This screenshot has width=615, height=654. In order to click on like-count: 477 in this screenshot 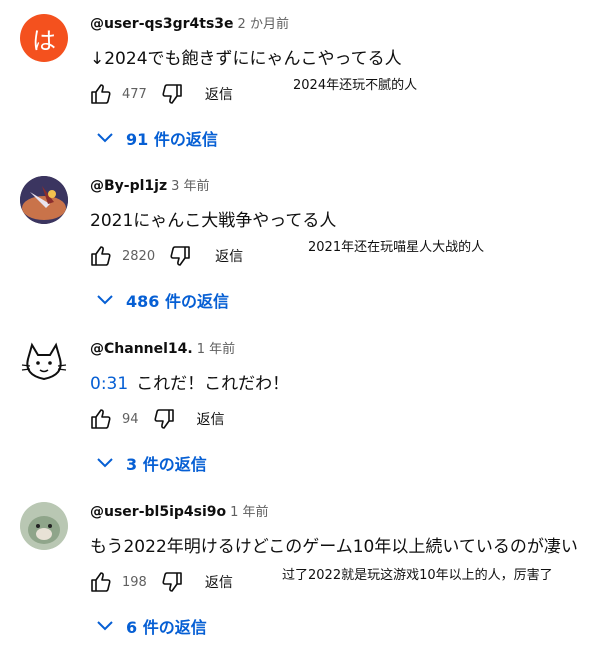, I will do `click(134, 94)`.